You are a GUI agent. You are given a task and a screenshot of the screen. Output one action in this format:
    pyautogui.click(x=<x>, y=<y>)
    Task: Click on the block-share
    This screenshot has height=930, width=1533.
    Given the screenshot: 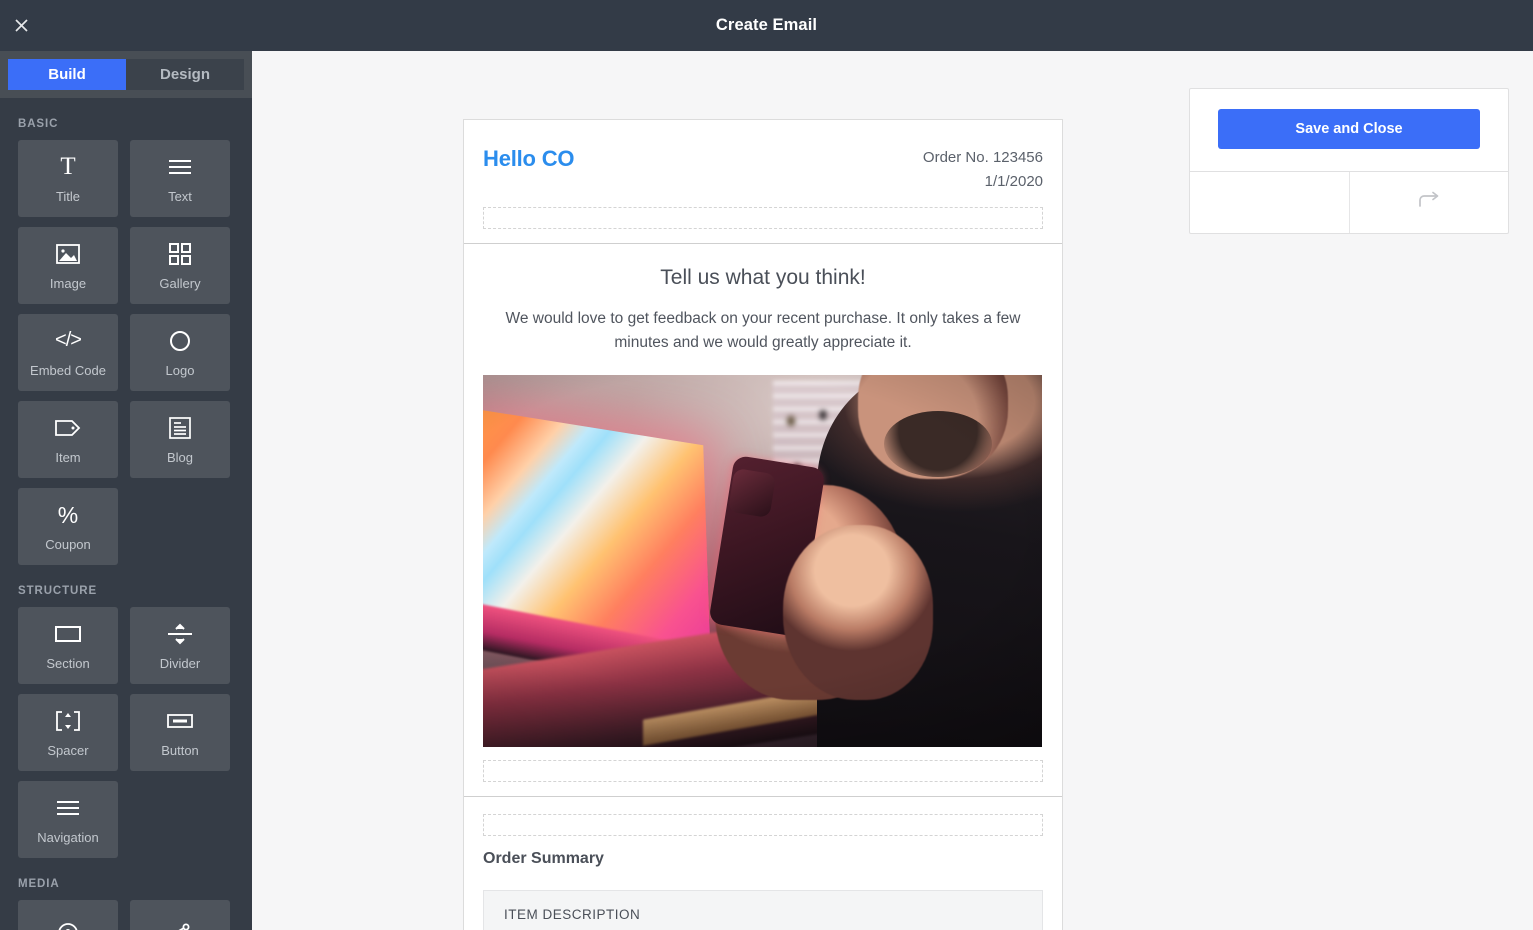 What is the action you would take?
    pyautogui.click(x=180, y=915)
    